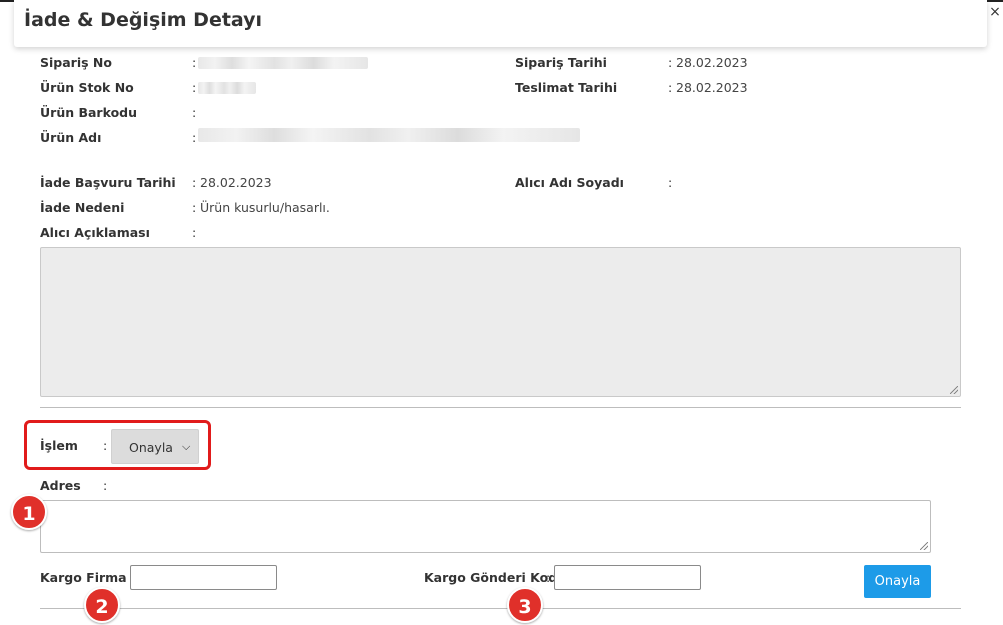  Describe the element at coordinates (236, 182) in the screenshot. I see `iade-basvuru-tarihi-value: 28.02.2023` at that location.